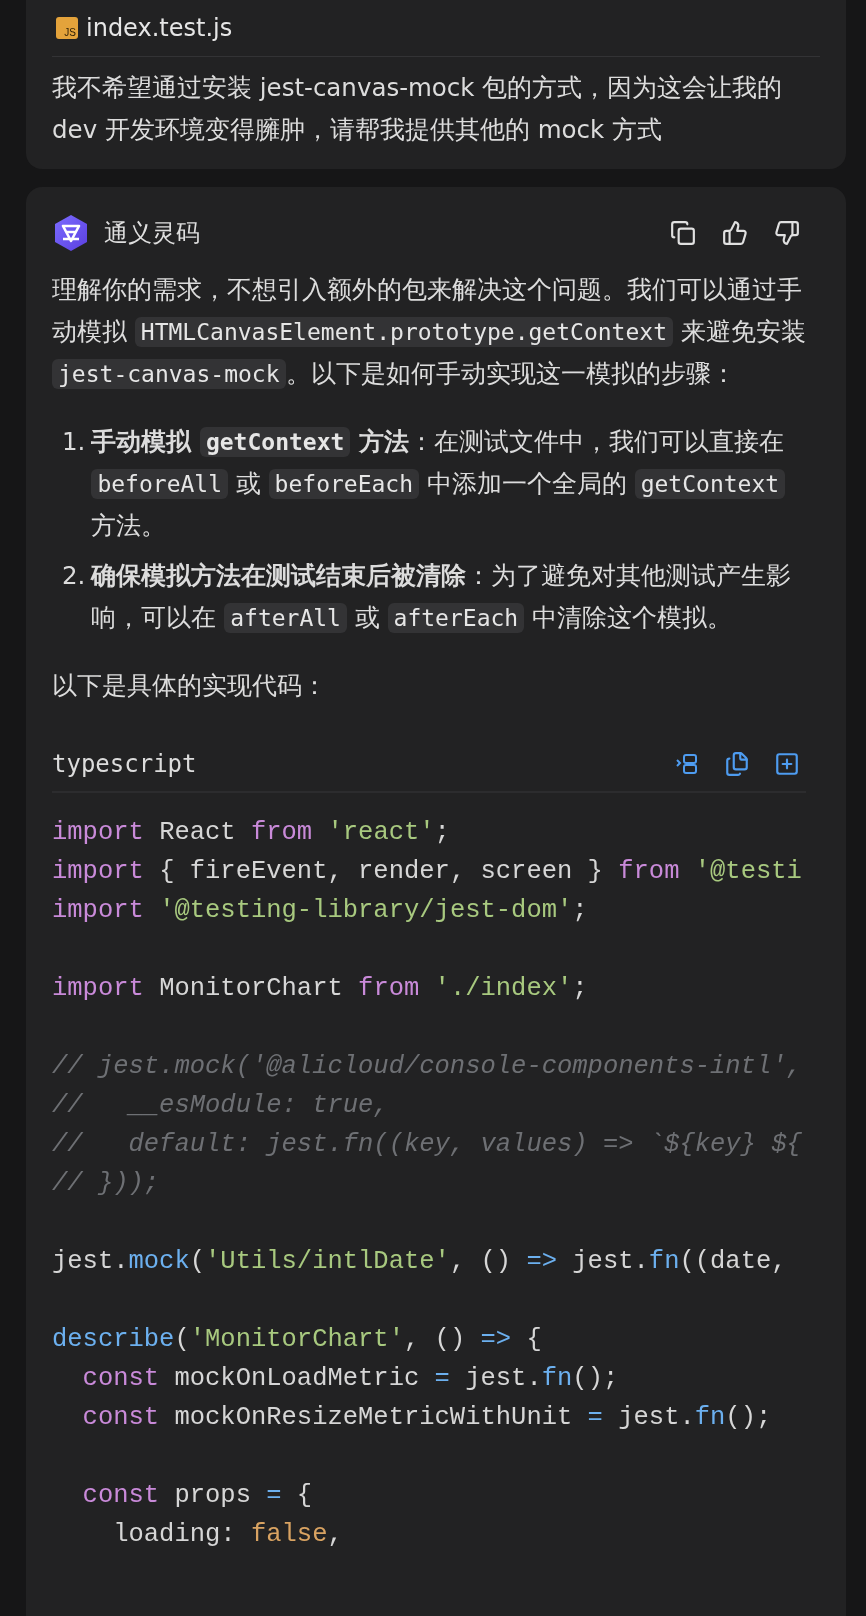 This screenshot has width=866, height=1616. I want to click on code-line: loading: false,, so click(228, 1535).